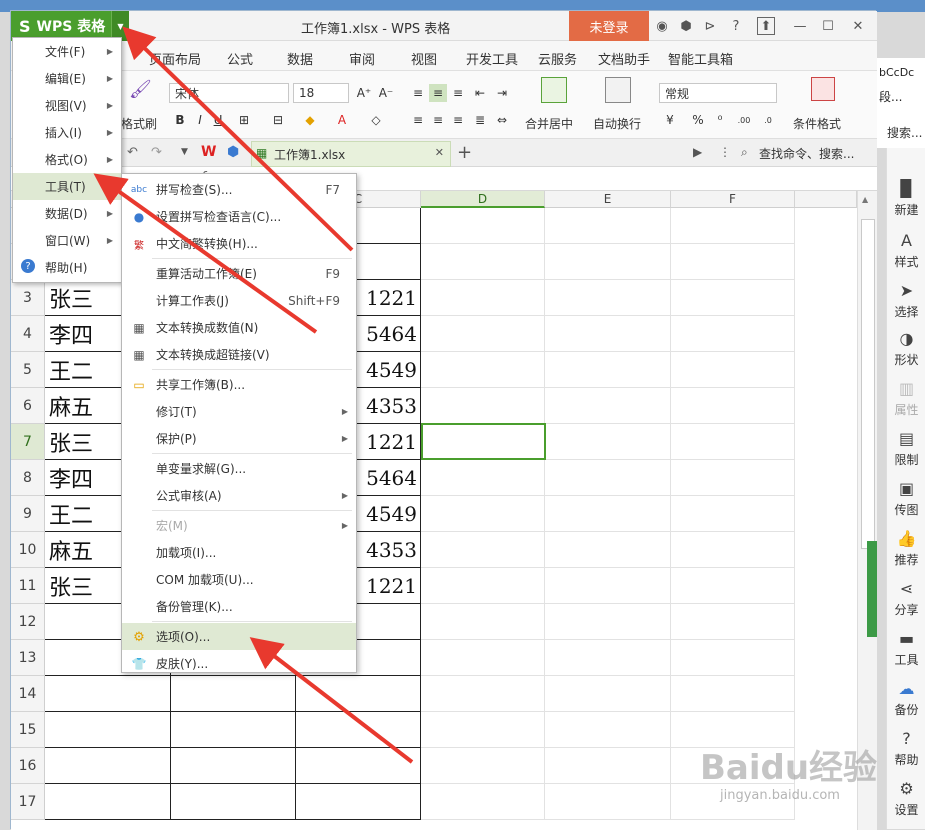 The image size is (925, 830). Describe the element at coordinates (768, 120) in the screenshot. I see `decrease-decimal-icon: .0` at that location.